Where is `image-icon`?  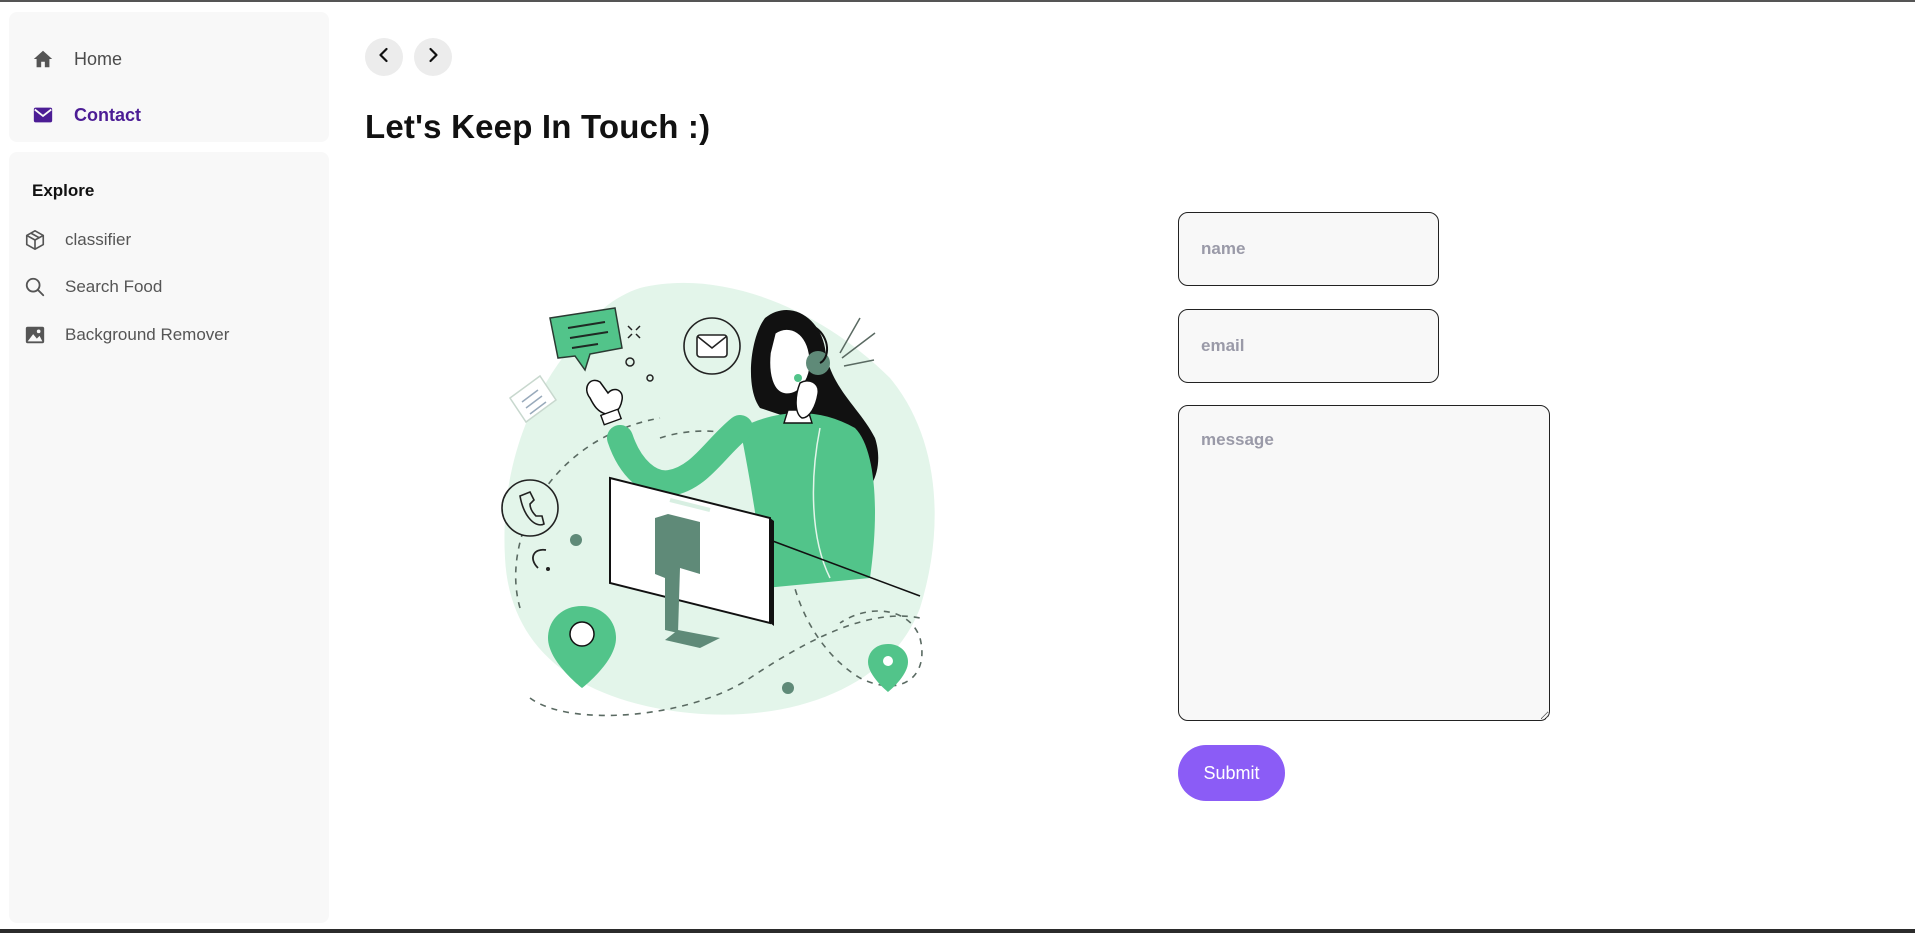 image-icon is located at coordinates (35, 335).